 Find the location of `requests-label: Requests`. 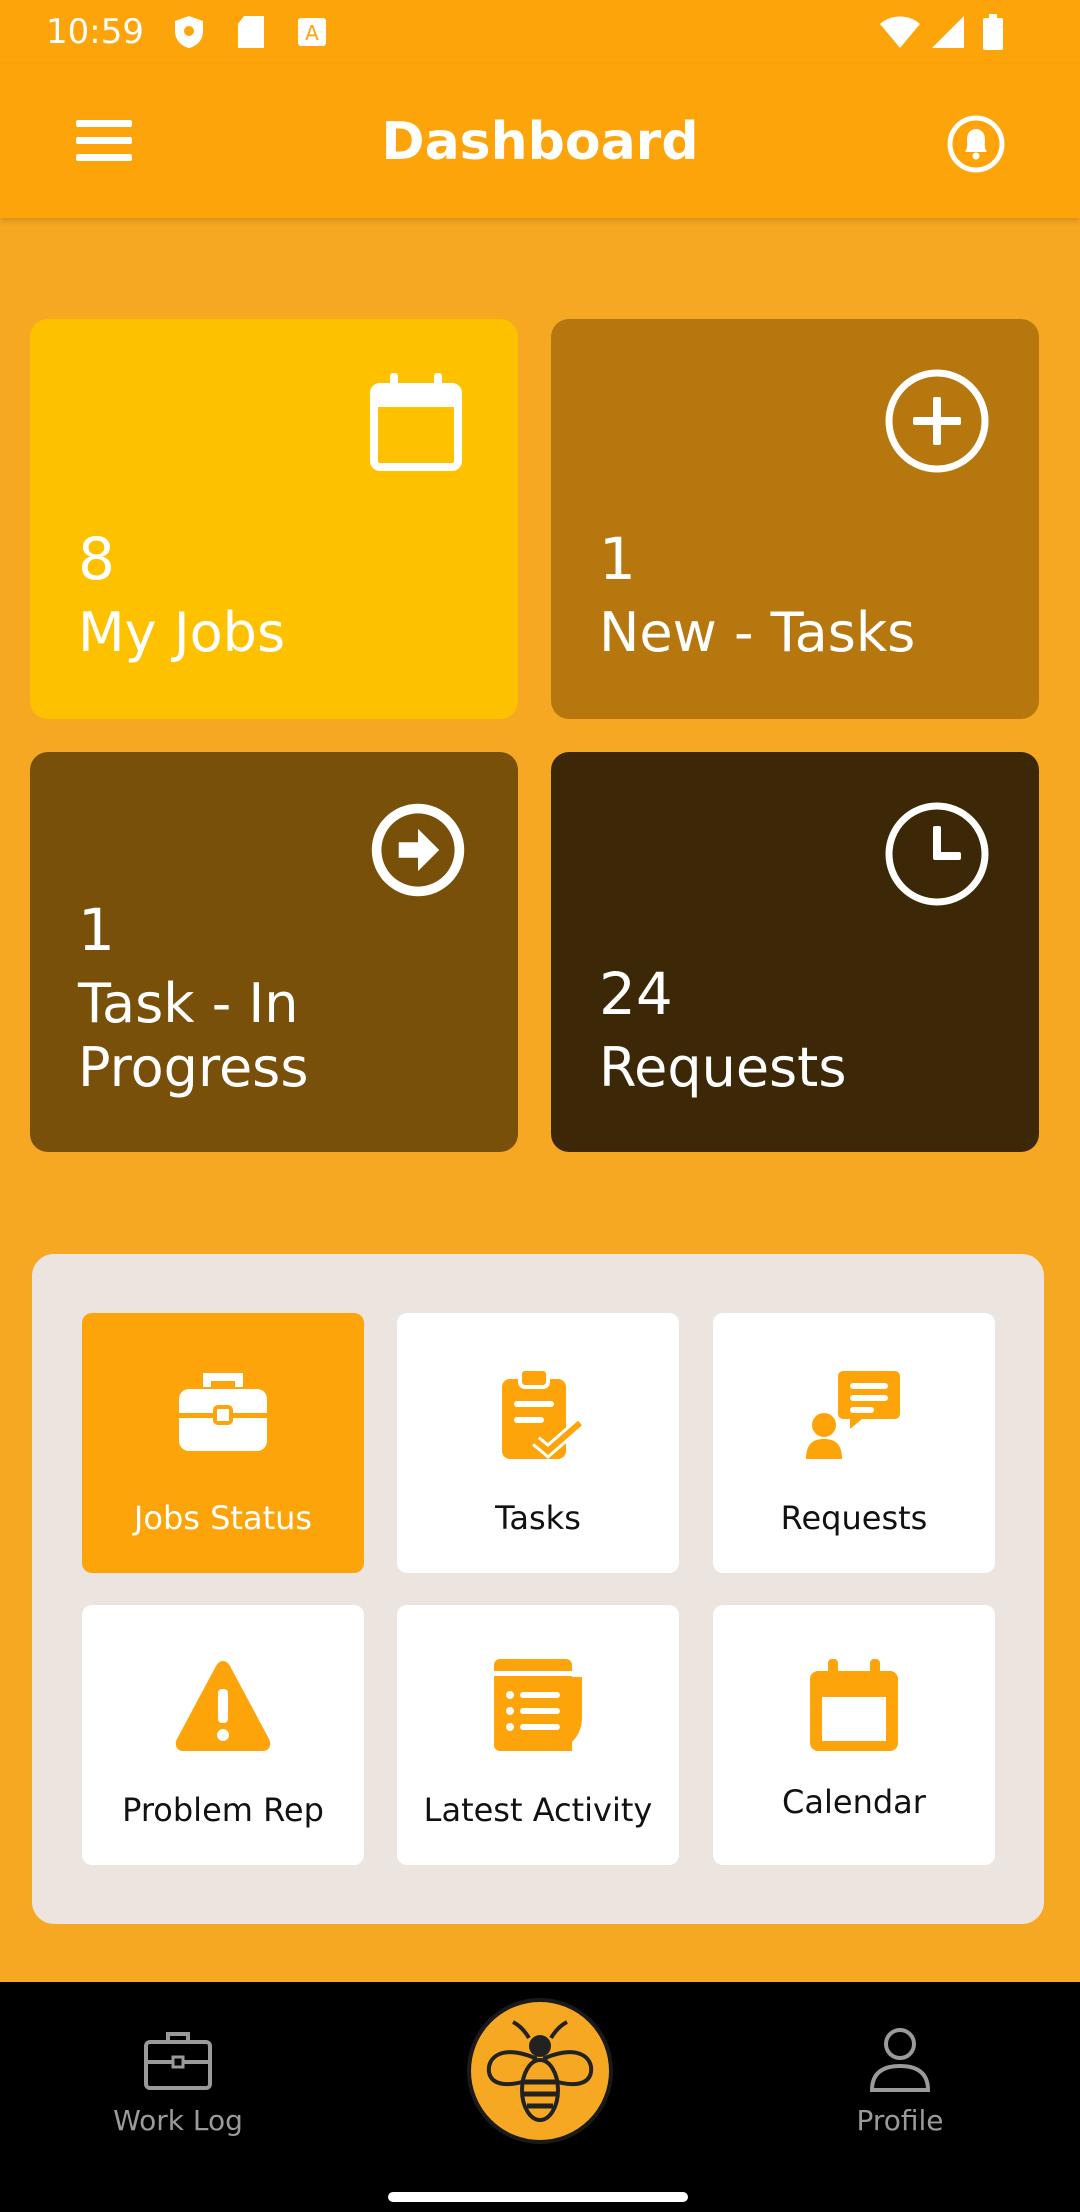

requests-label: Requests is located at coordinates (723, 1067).